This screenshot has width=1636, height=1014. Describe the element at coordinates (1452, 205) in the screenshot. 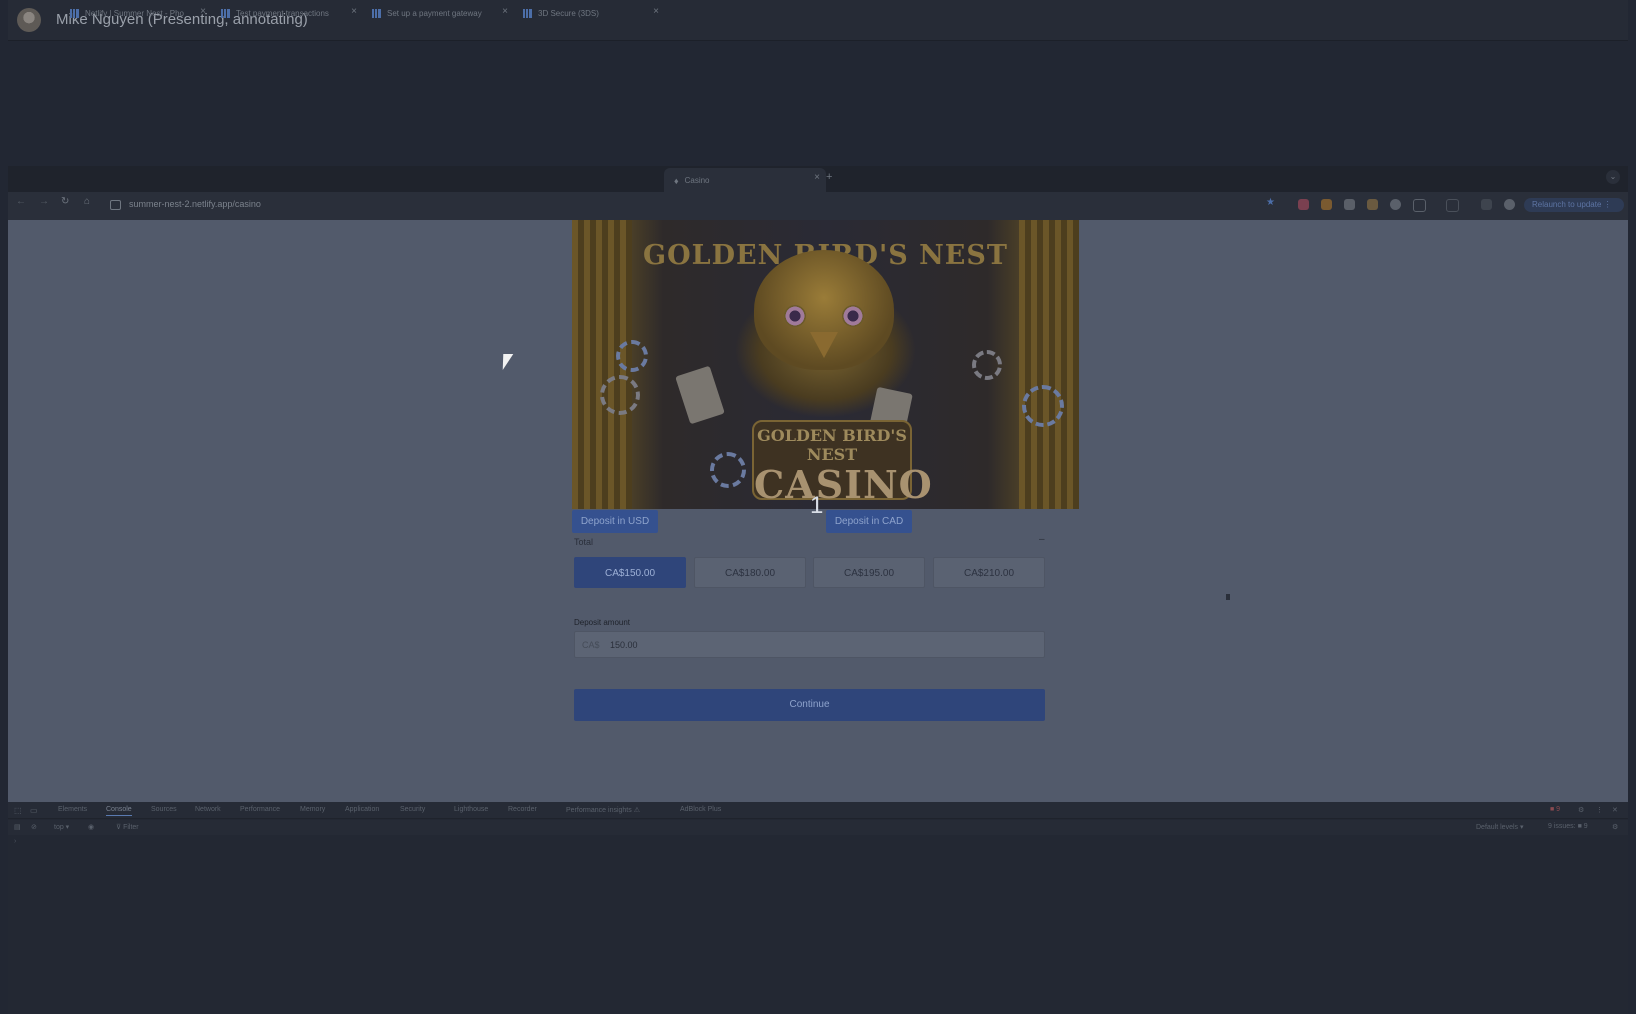

I see `sidepanel-icon` at that location.